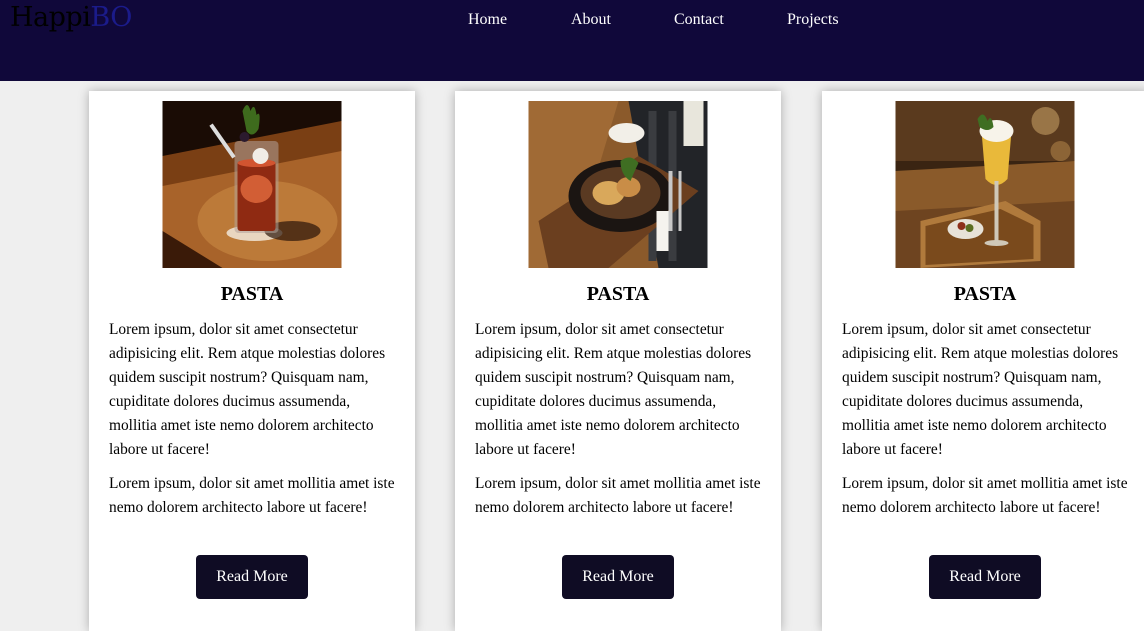  What do you see at coordinates (699, 20) in the screenshot?
I see `nav-contact: Contact` at bounding box center [699, 20].